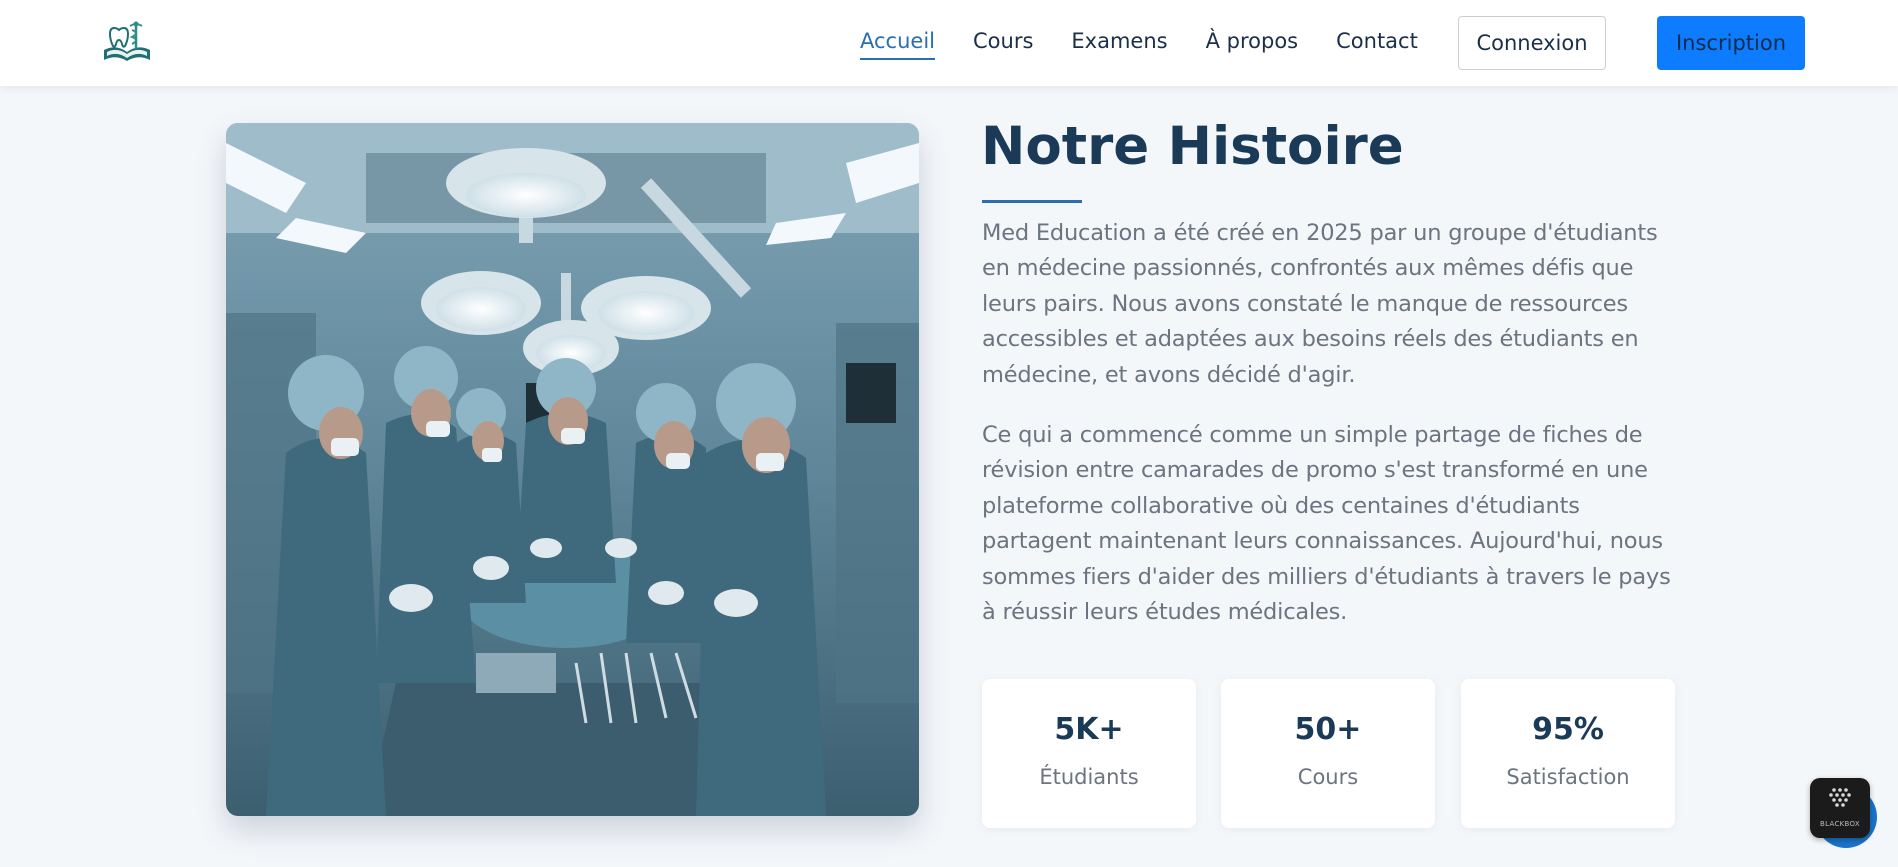  I want to click on nav-link-contact: Contact, so click(1377, 43).